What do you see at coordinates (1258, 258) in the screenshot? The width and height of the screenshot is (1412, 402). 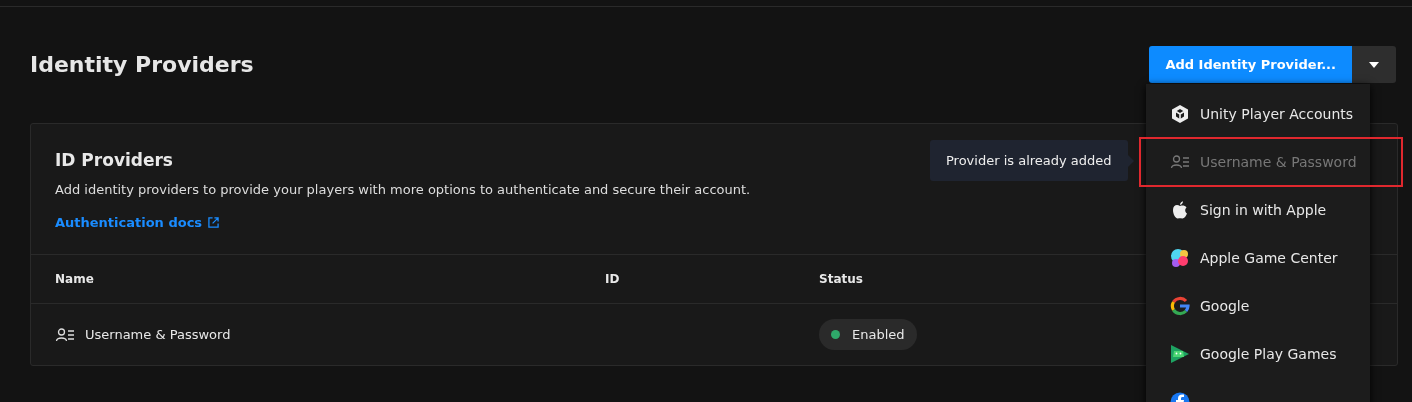 I see `menu-item: Apple Game Center` at bounding box center [1258, 258].